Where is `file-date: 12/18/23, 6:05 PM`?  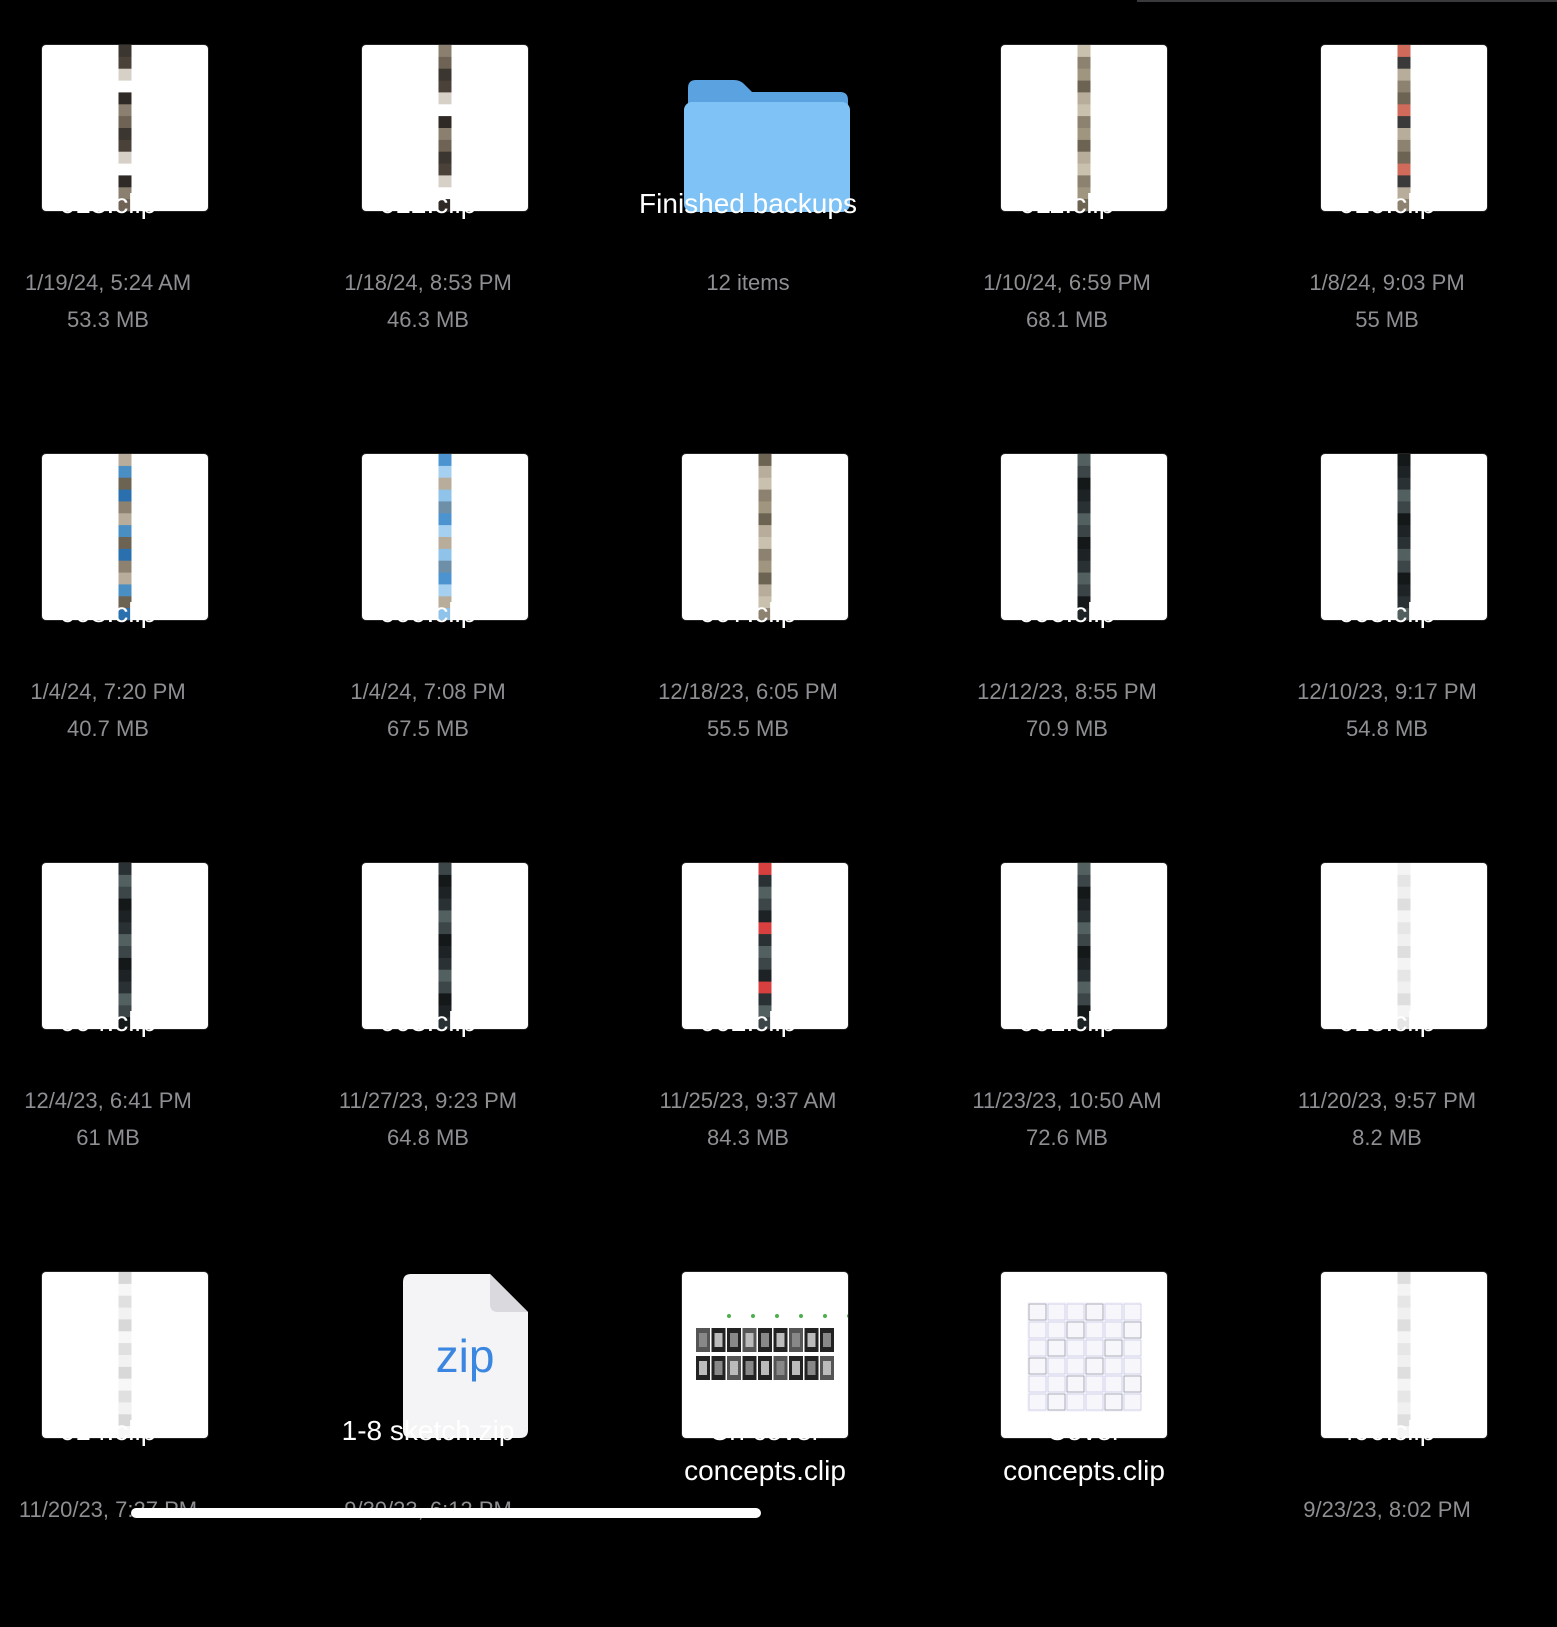 file-date: 12/18/23, 6:05 PM is located at coordinates (748, 691).